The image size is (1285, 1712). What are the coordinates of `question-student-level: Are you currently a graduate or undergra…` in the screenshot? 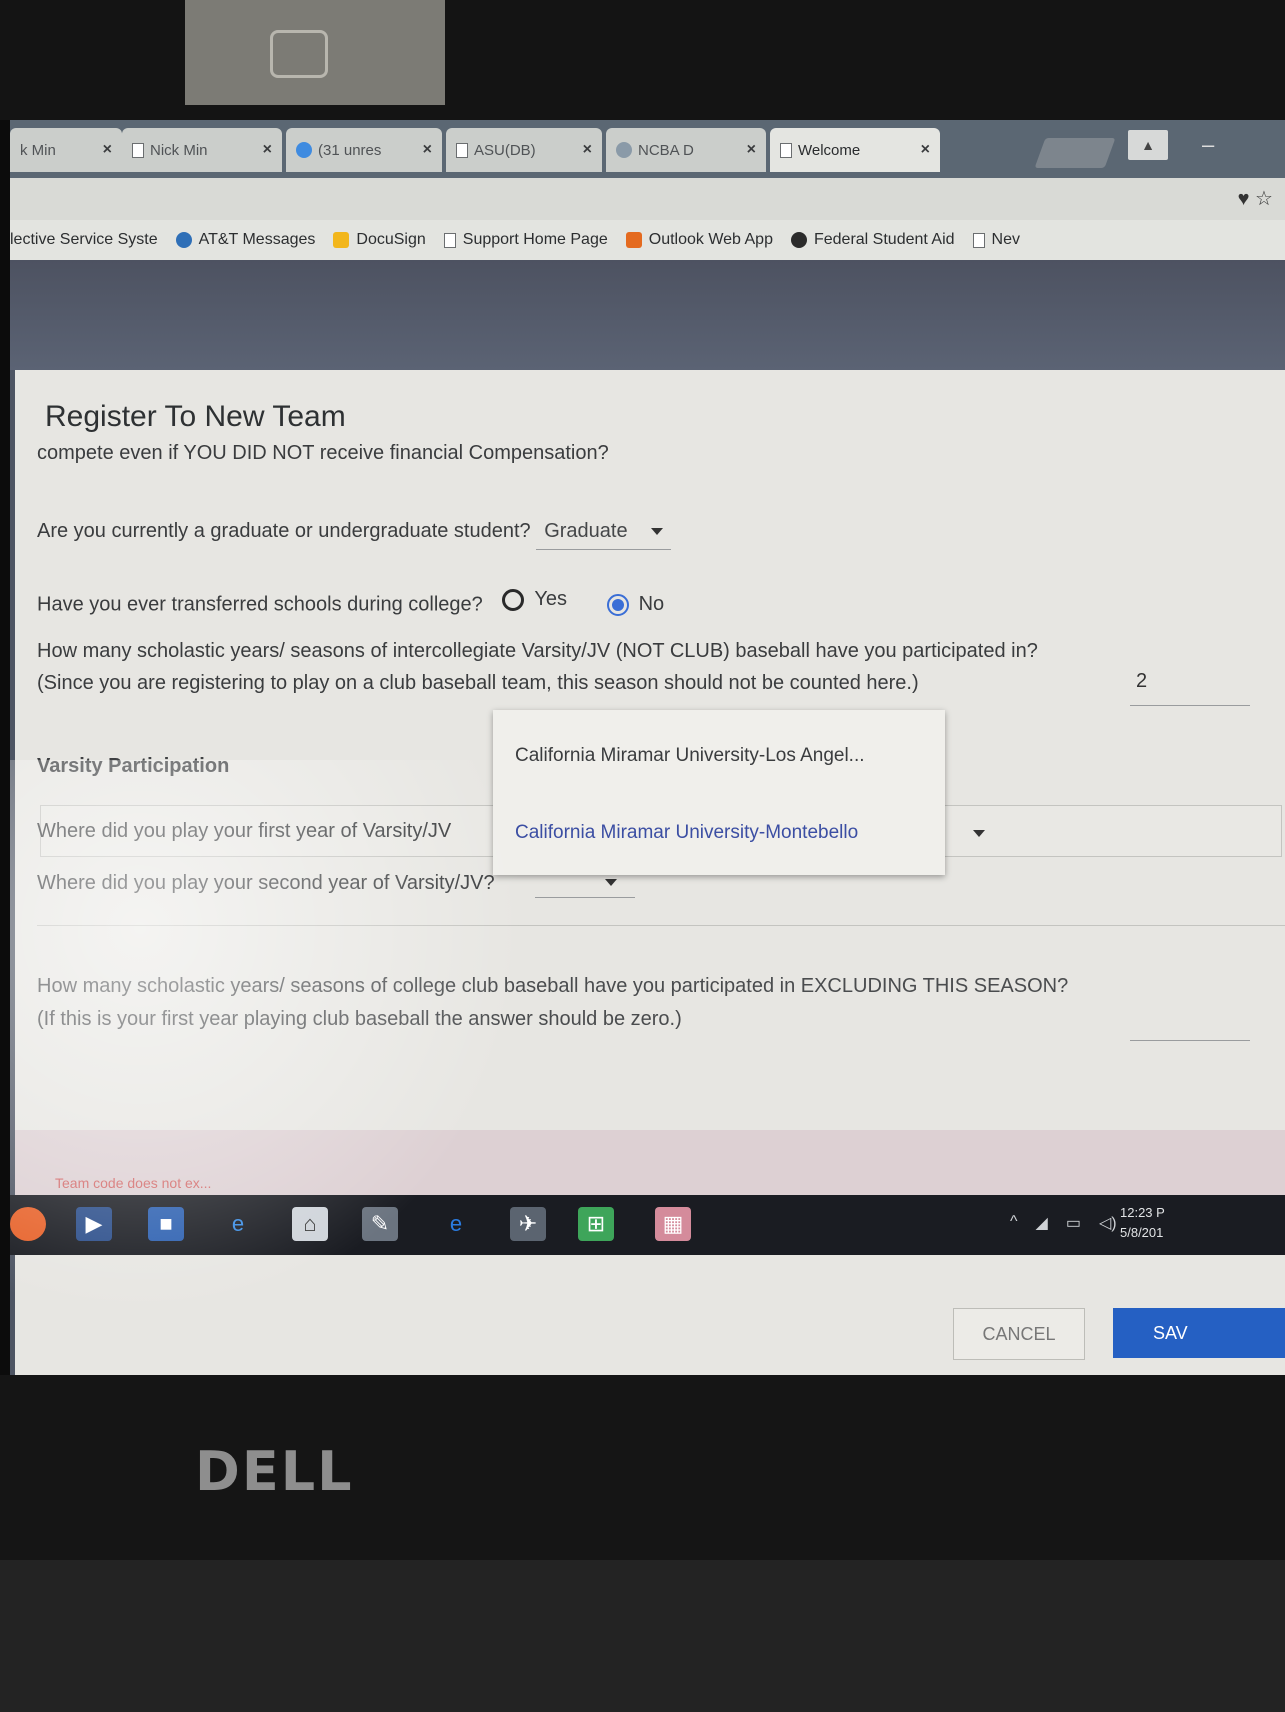 It's located at (354, 535).